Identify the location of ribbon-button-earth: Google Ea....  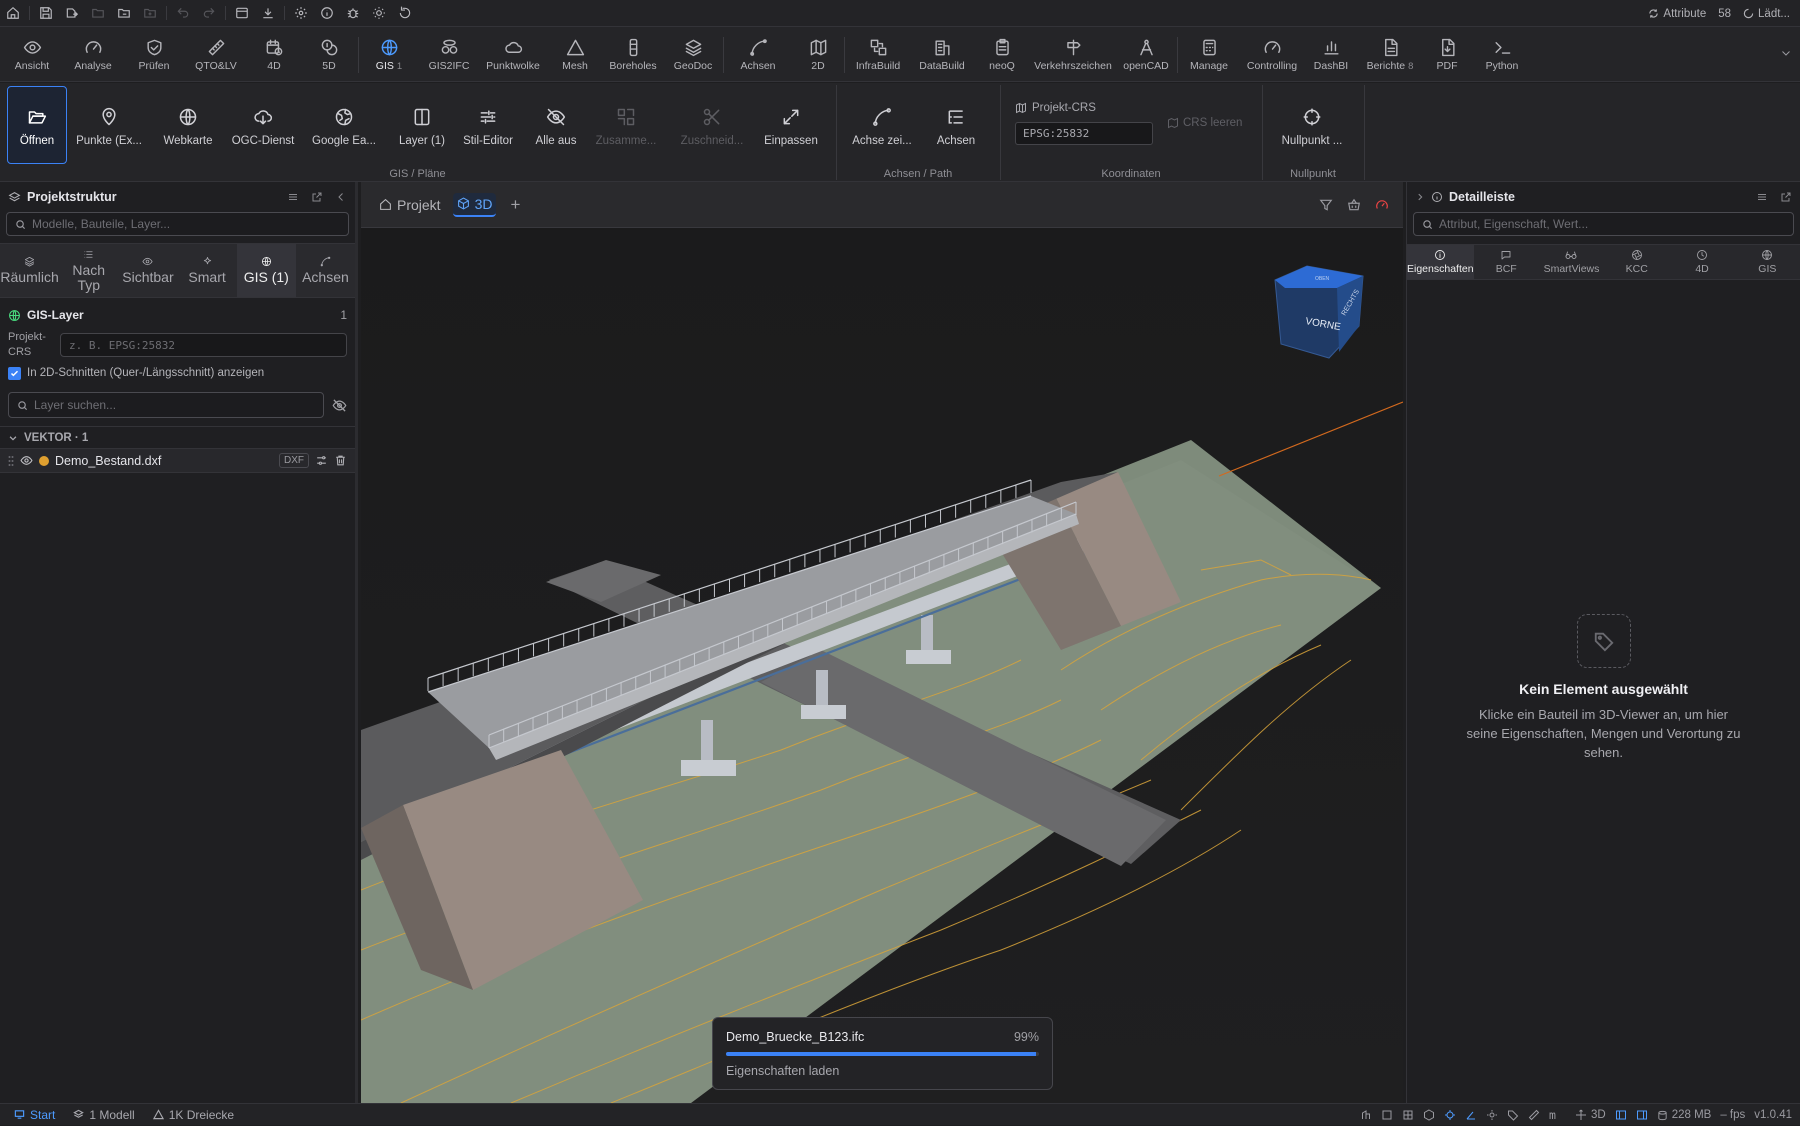
(344, 125).